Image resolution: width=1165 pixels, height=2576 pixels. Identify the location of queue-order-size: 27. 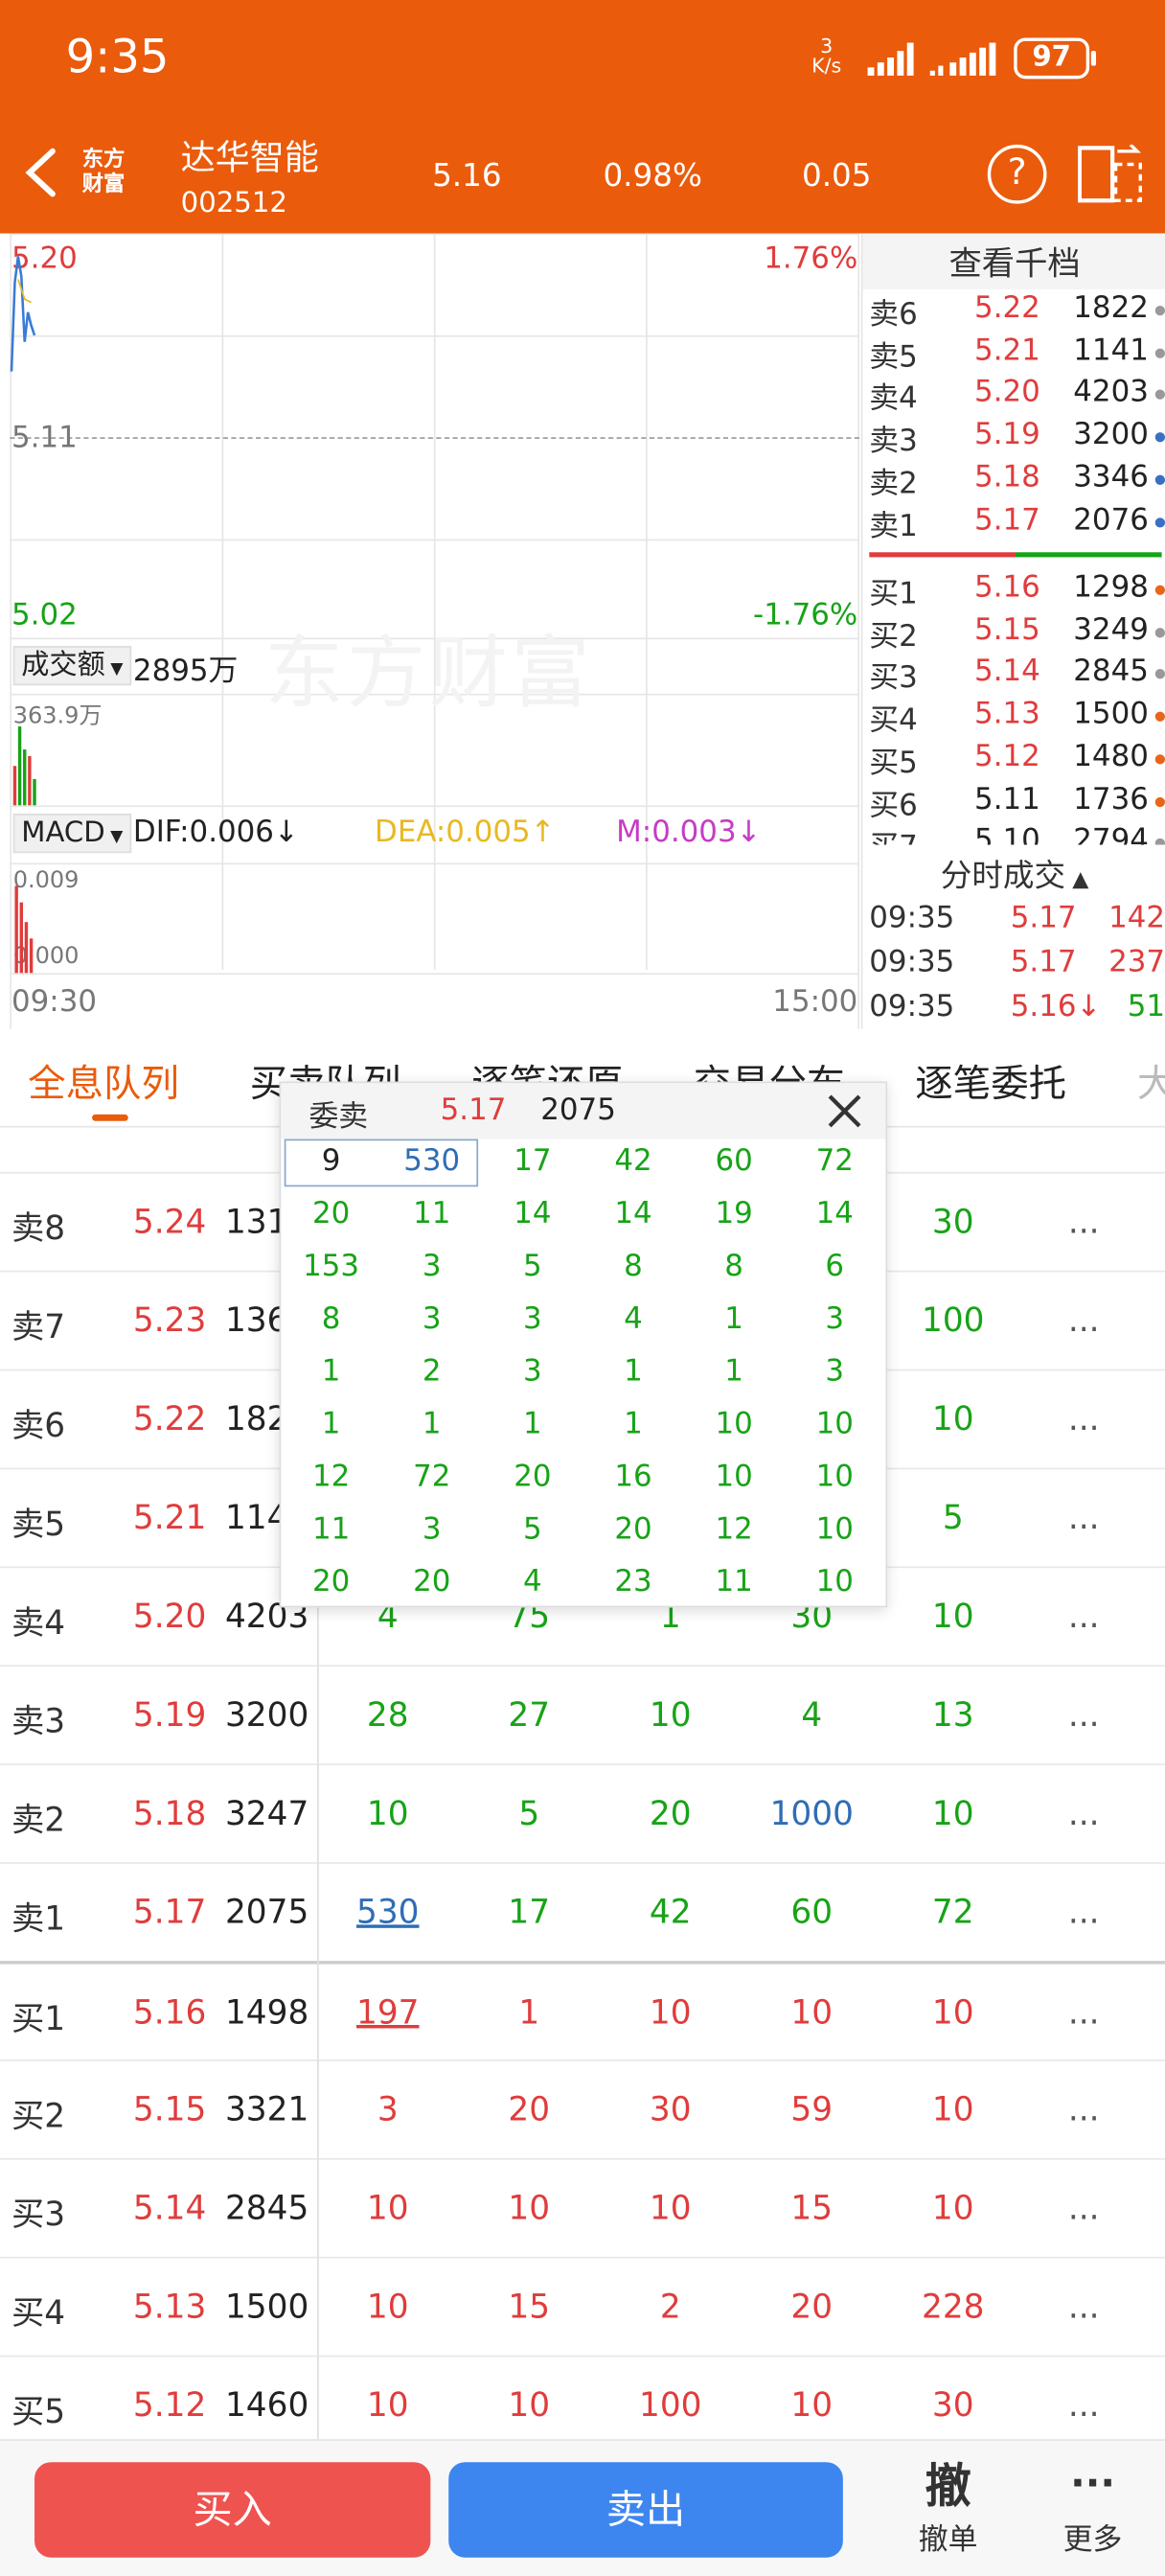
(530, 1714).